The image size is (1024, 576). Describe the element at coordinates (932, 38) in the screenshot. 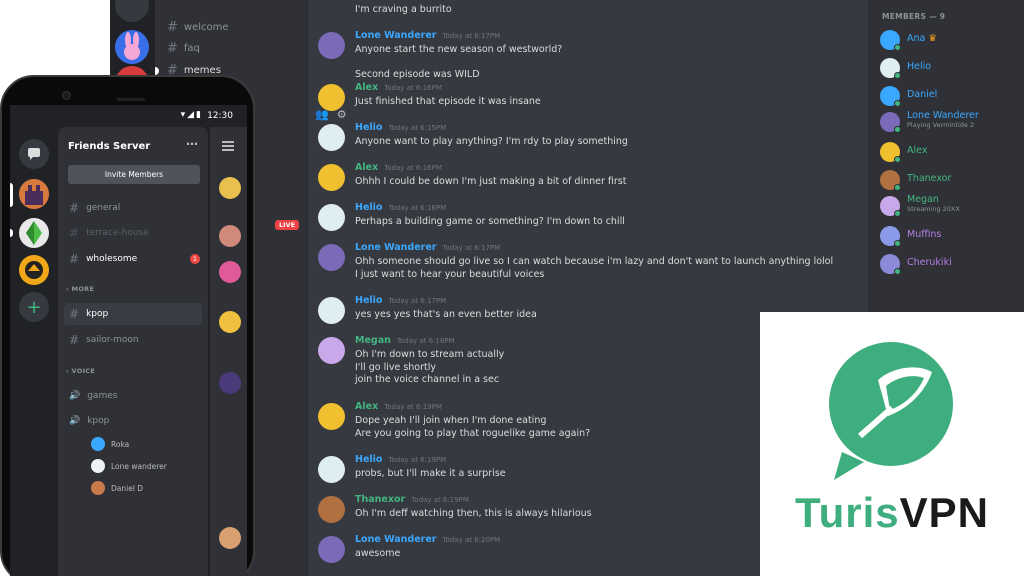

I see `crown-icon: ♛` at that location.